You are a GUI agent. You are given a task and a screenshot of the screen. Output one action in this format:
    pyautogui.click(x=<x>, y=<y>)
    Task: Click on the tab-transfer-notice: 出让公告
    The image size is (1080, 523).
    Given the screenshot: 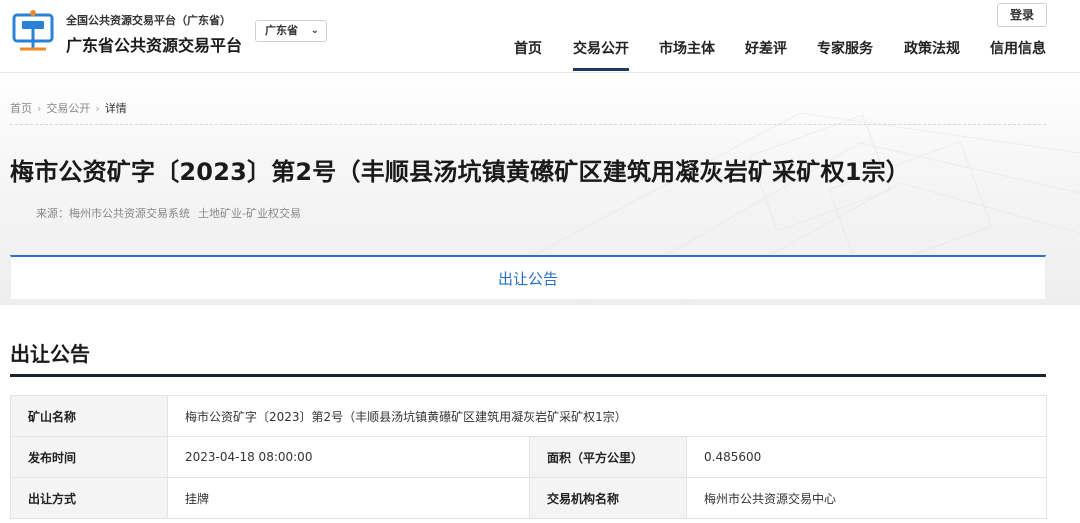 What is the action you would take?
    pyautogui.click(x=528, y=279)
    